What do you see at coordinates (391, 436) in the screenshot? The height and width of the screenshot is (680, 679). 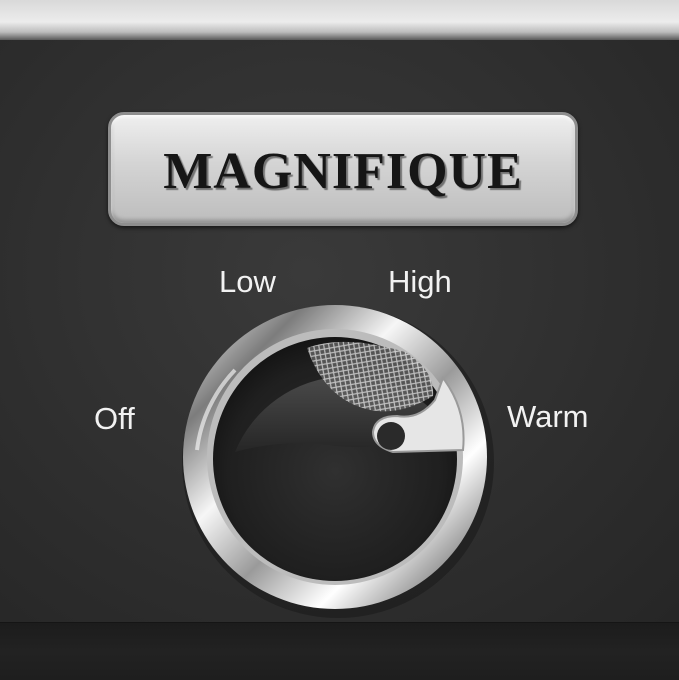 I see `pointer-notch` at bounding box center [391, 436].